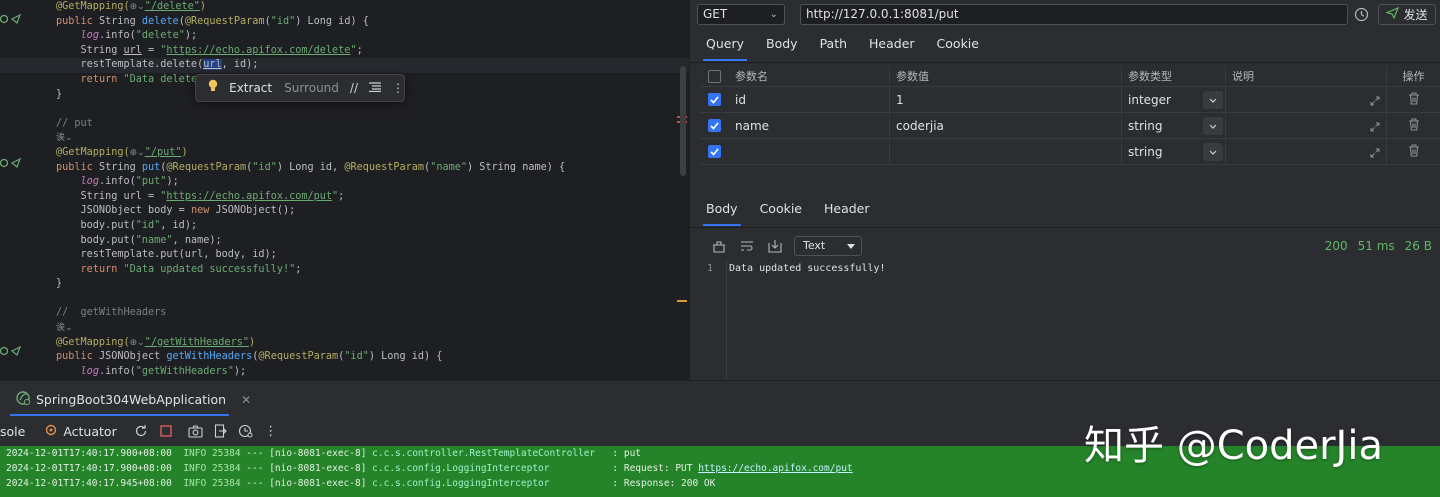 The height and width of the screenshot is (497, 1440). What do you see at coordinates (1407, 14) in the screenshot?
I see `send-button: 发送` at bounding box center [1407, 14].